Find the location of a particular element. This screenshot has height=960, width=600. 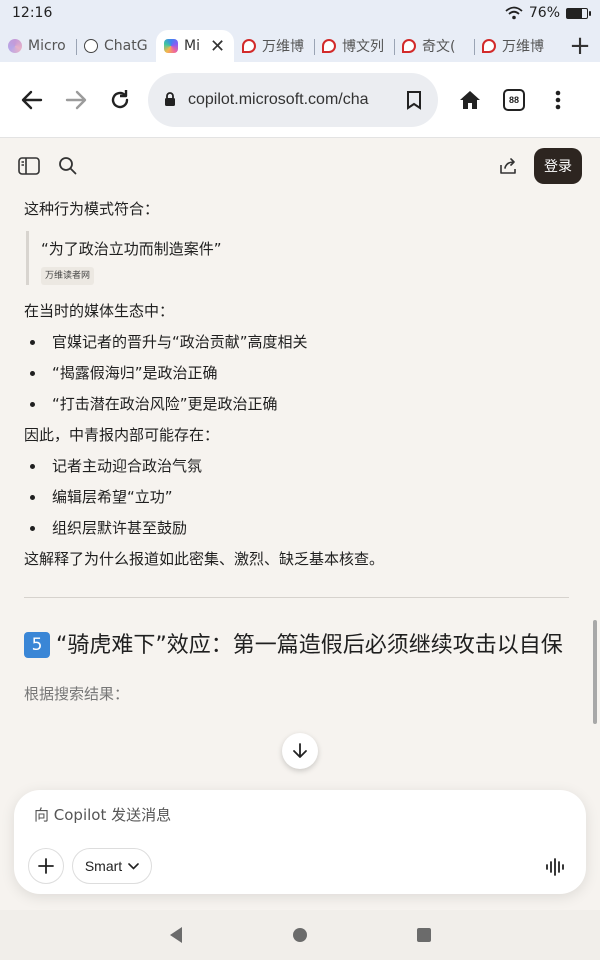

voice-waveform-icon is located at coordinates (555, 867).